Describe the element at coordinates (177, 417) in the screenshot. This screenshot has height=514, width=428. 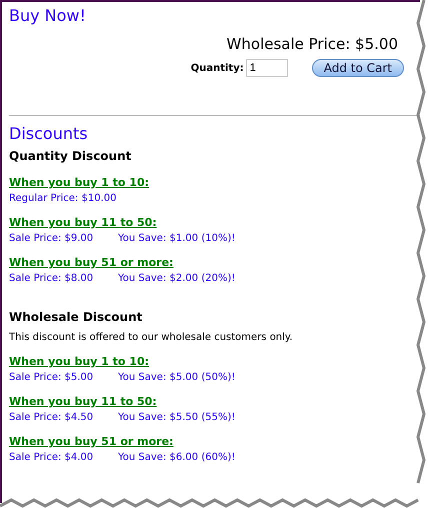
I see `tier-saving: You Save: $5.50 (55%)!` at that location.